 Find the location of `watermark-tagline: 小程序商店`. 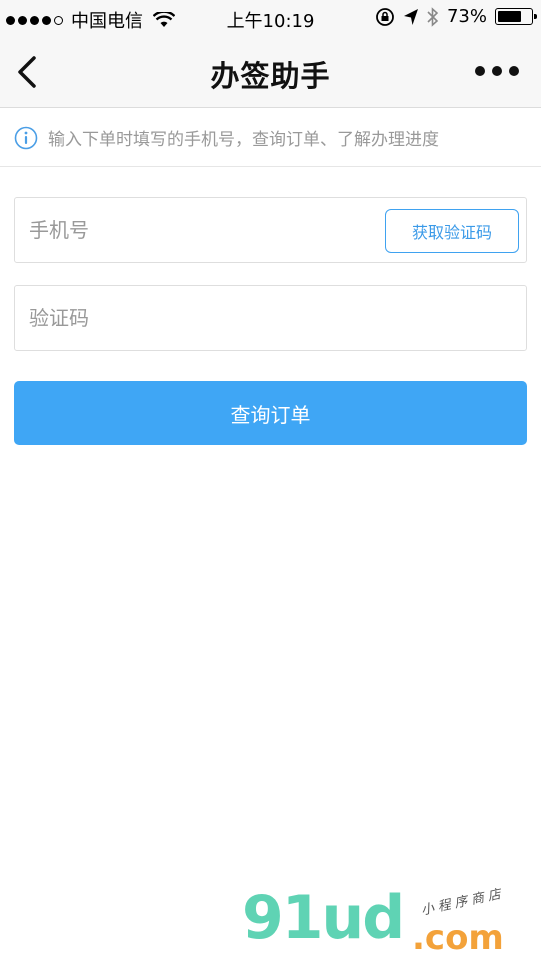

watermark-tagline: 小程序商店 is located at coordinates (463, 902).